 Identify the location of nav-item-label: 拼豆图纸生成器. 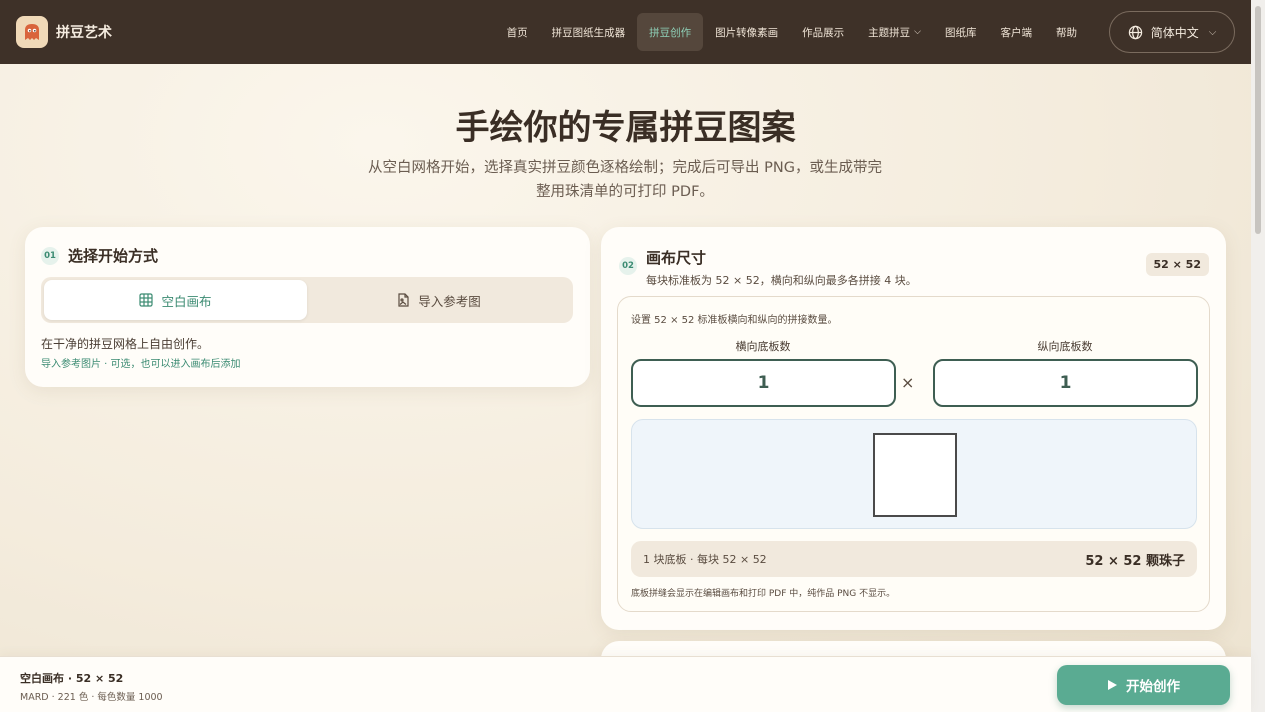
(588, 32).